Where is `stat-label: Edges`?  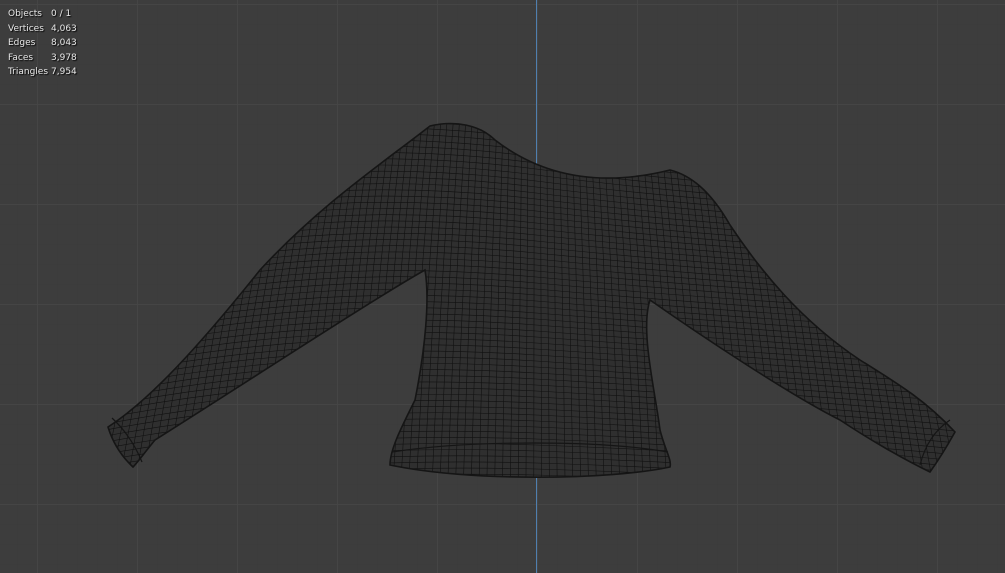 stat-label: Edges is located at coordinates (22, 43).